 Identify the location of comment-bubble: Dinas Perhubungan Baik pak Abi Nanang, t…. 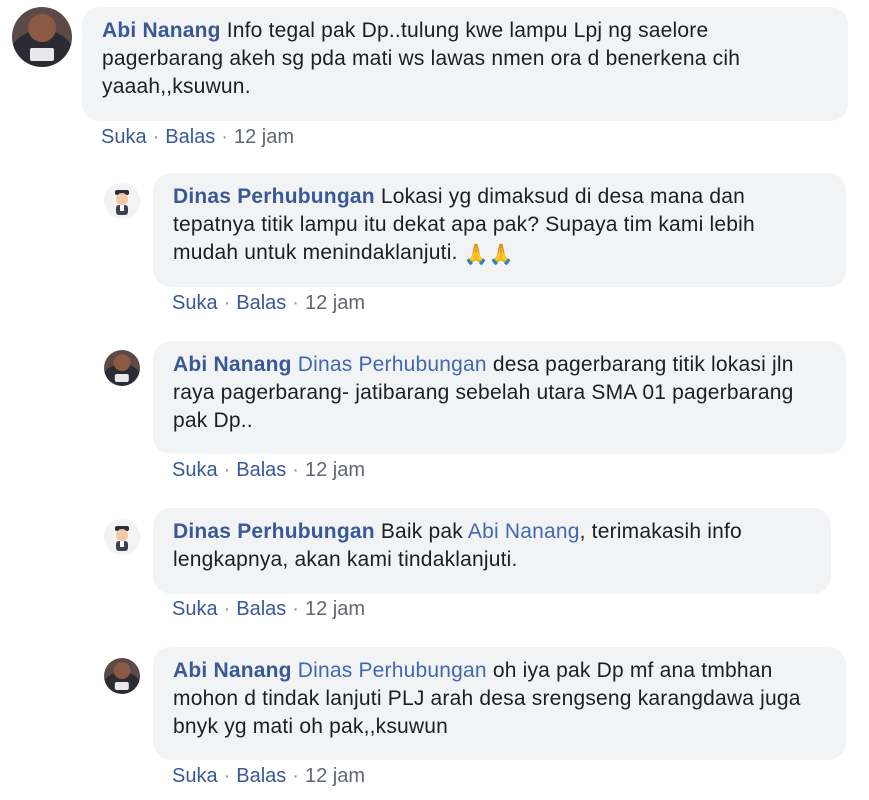
(492, 551).